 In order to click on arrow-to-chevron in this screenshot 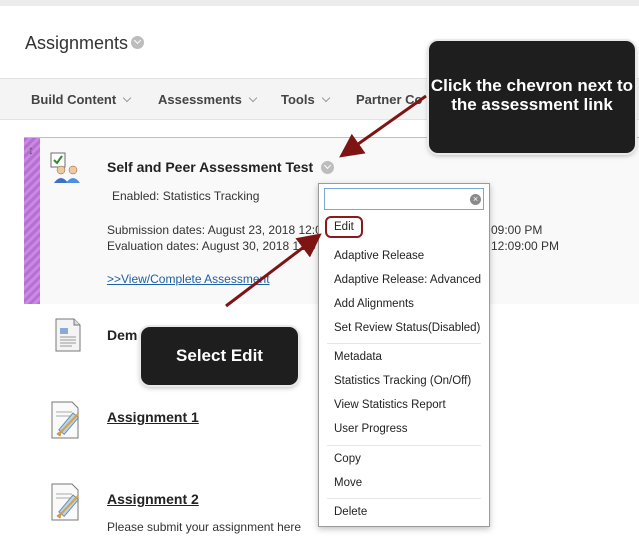, I will do `click(383, 126)`.